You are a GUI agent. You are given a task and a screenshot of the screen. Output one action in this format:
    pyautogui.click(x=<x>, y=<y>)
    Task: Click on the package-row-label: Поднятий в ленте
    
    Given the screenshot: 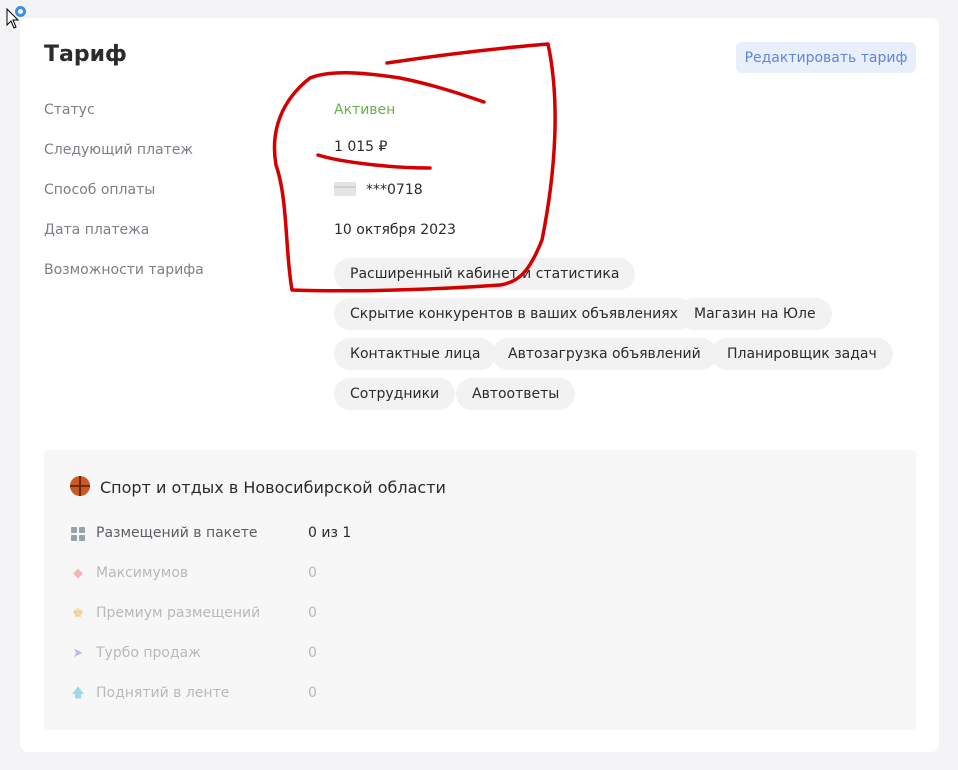 What is the action you would take?
    pyautogui.click(x=163, y=693)
    